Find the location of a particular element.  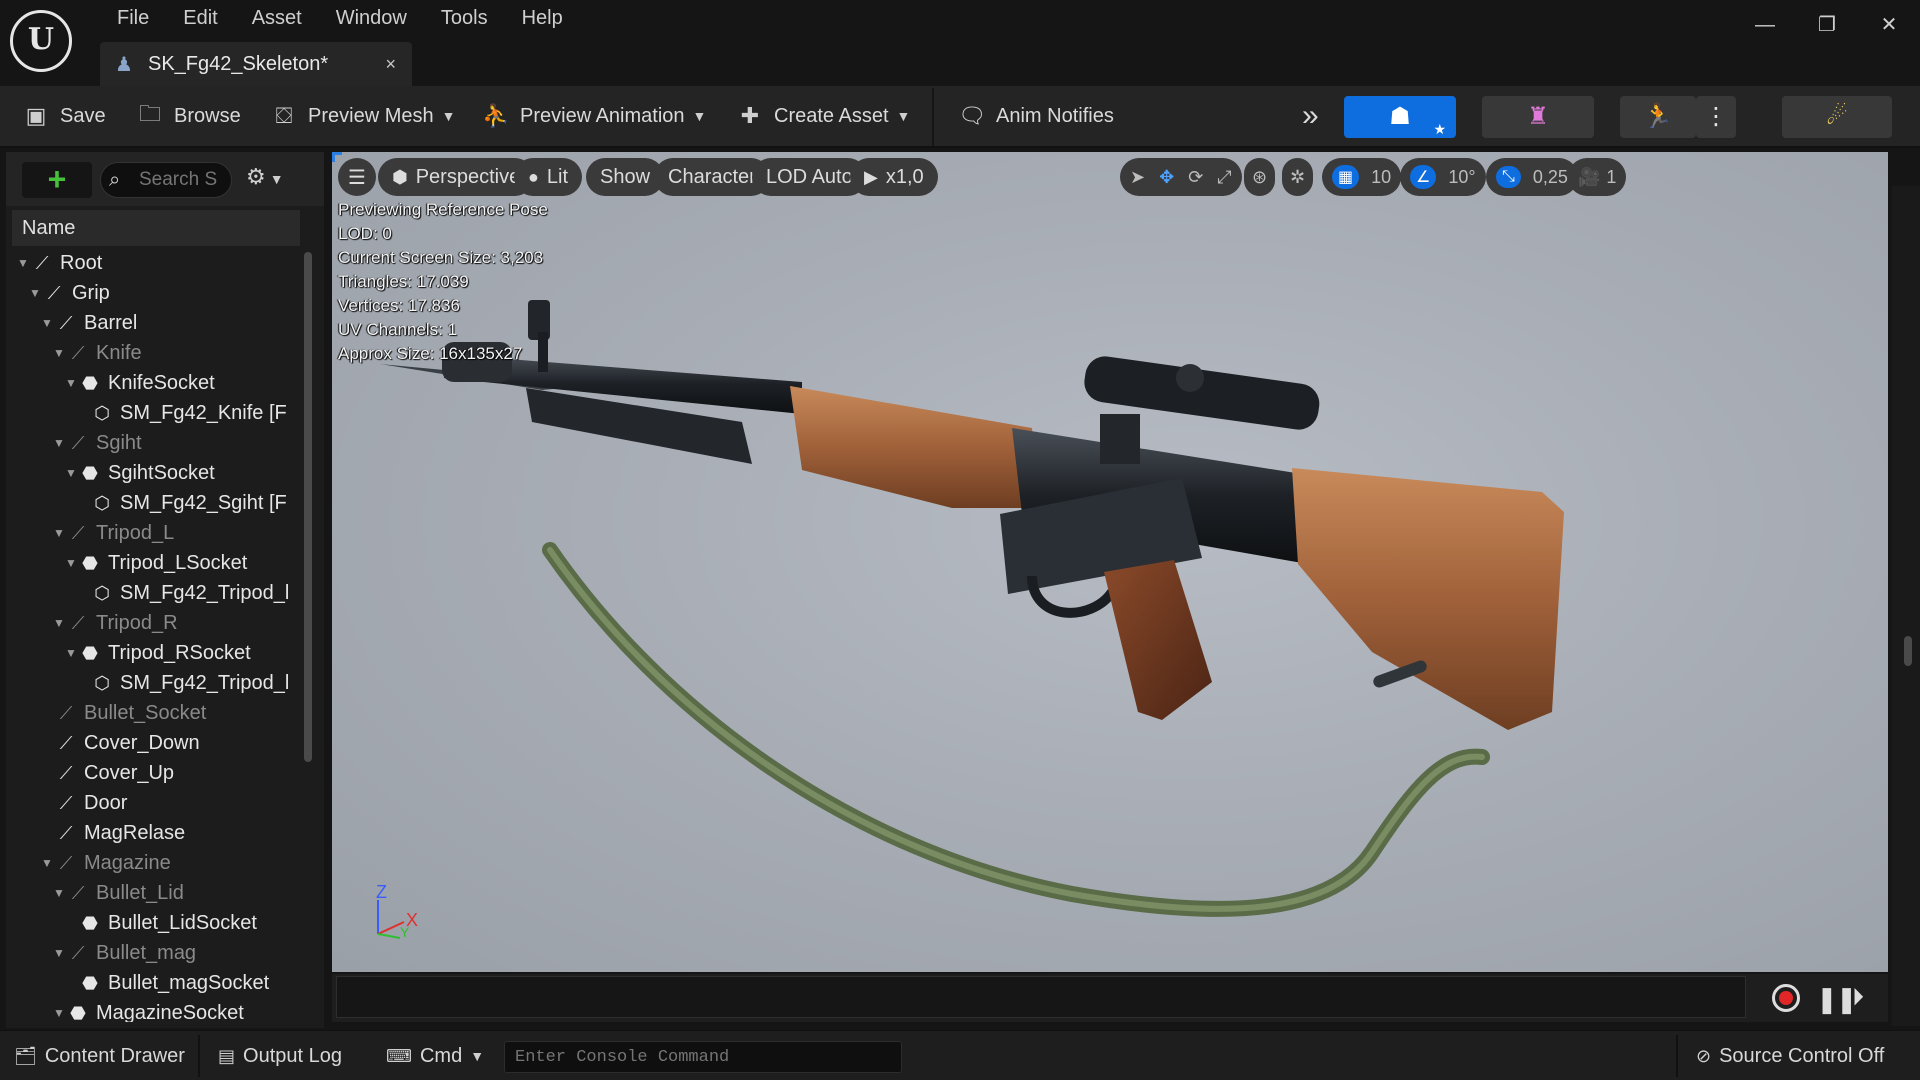

tree-row: ▼ ⬣ Tripod_RSocket is located at coordinates (156, 653).